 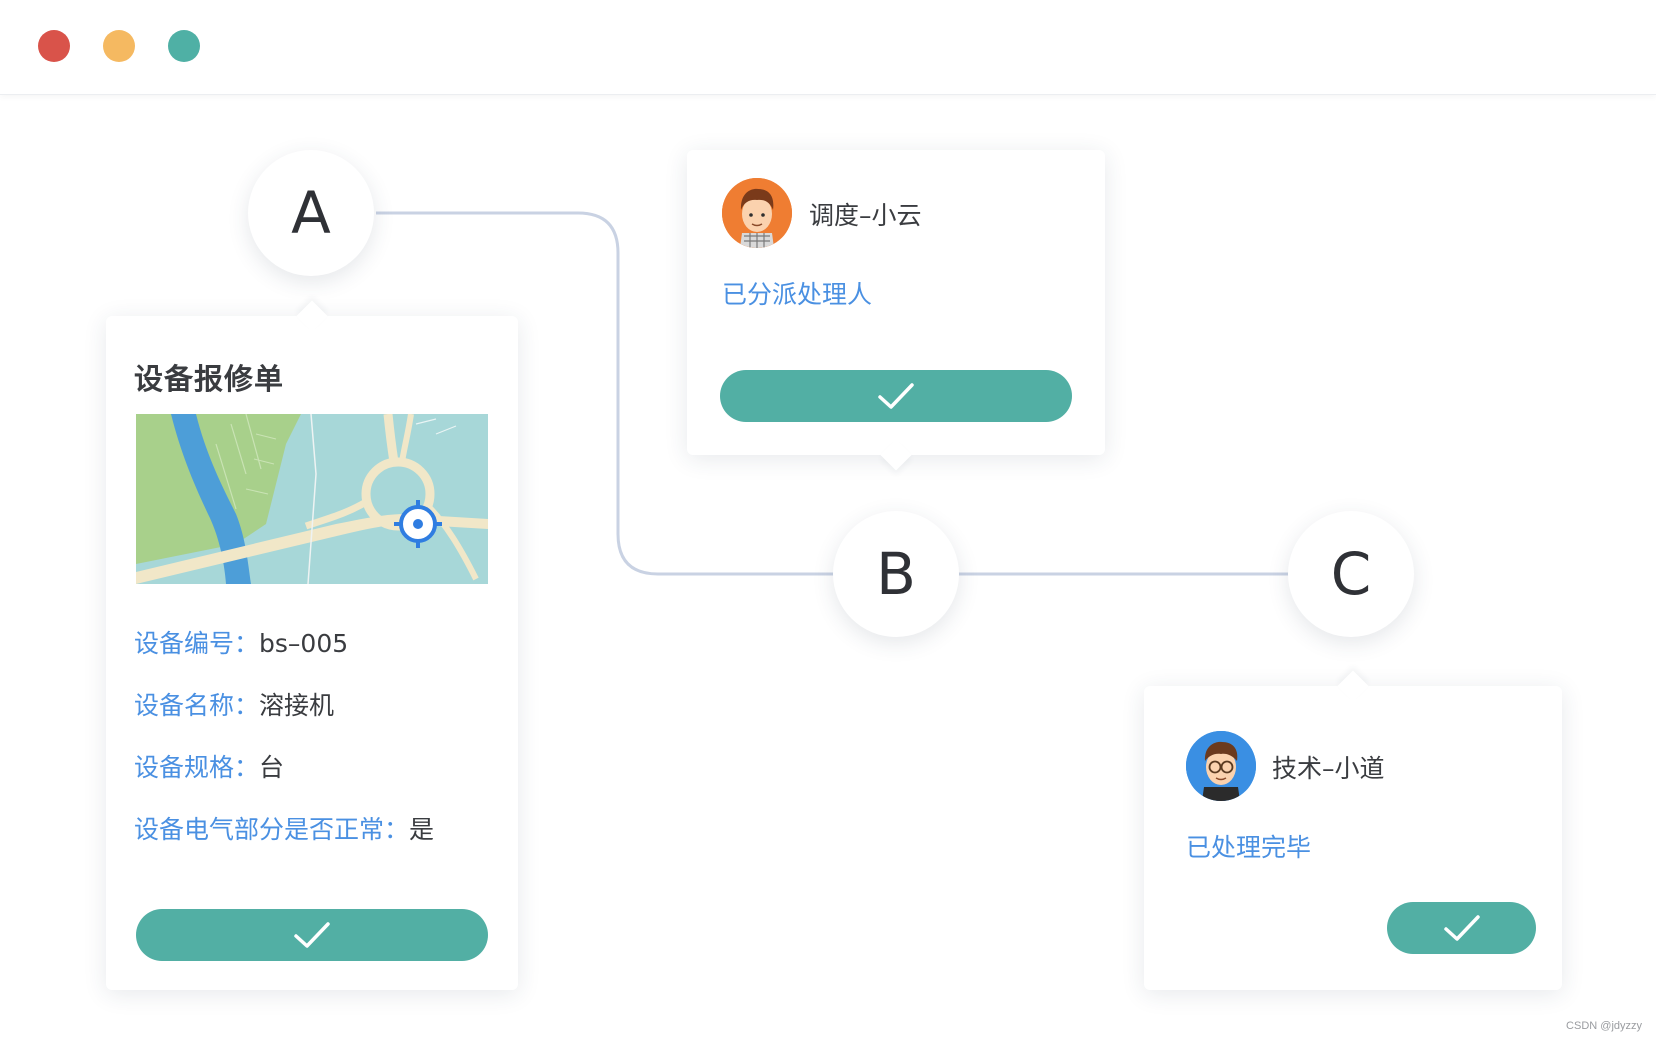 What do you see at coordinates (797, 294) in the screenshot?
I see `dispatcher-status: 已分派处理人` at bounding box center [797, 294].